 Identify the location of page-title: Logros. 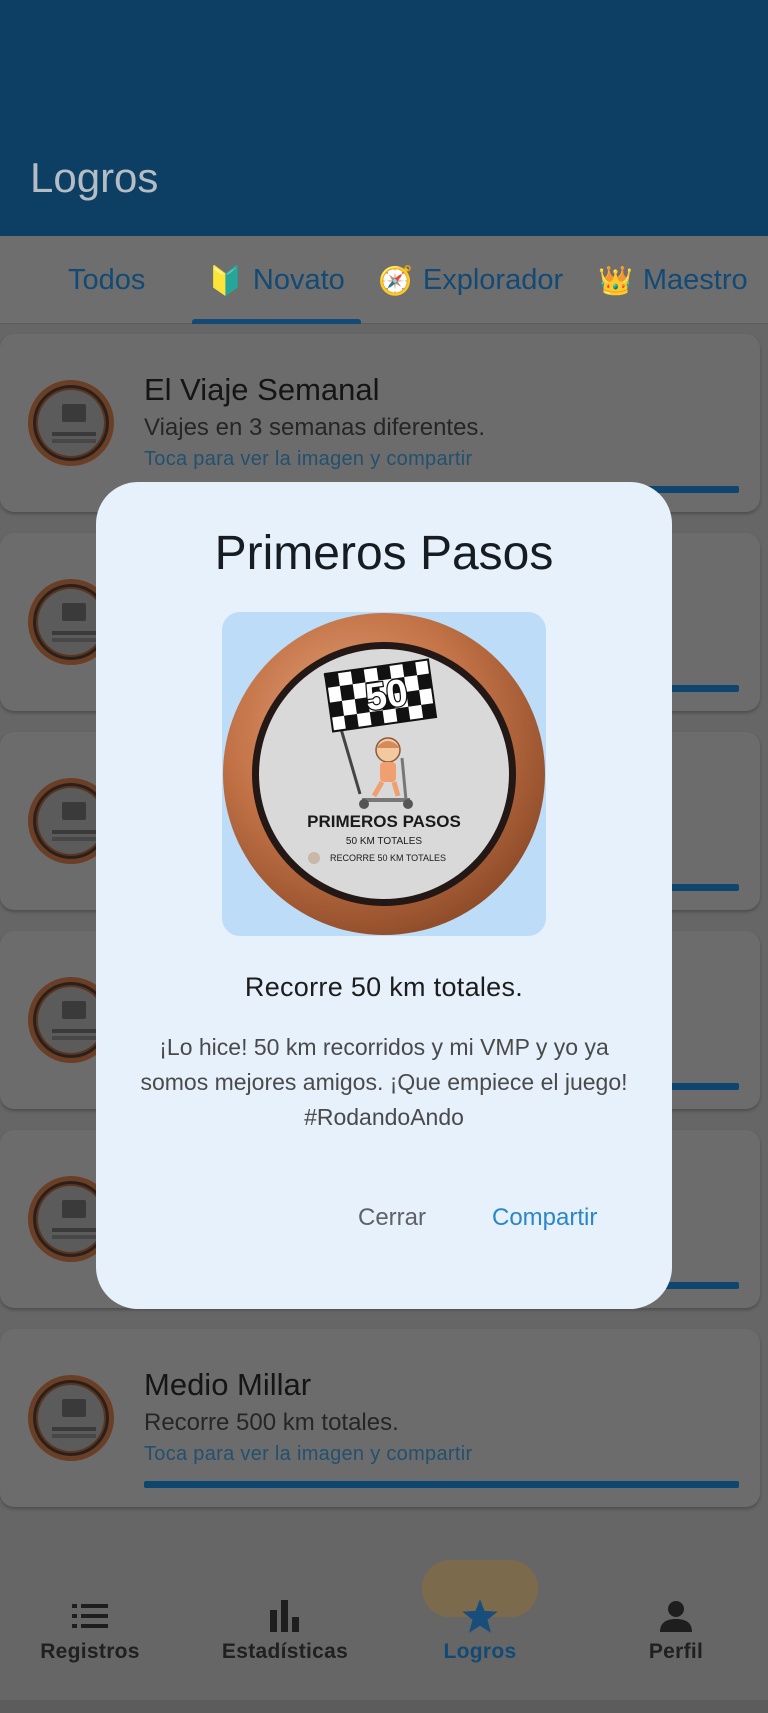
(94, 177).